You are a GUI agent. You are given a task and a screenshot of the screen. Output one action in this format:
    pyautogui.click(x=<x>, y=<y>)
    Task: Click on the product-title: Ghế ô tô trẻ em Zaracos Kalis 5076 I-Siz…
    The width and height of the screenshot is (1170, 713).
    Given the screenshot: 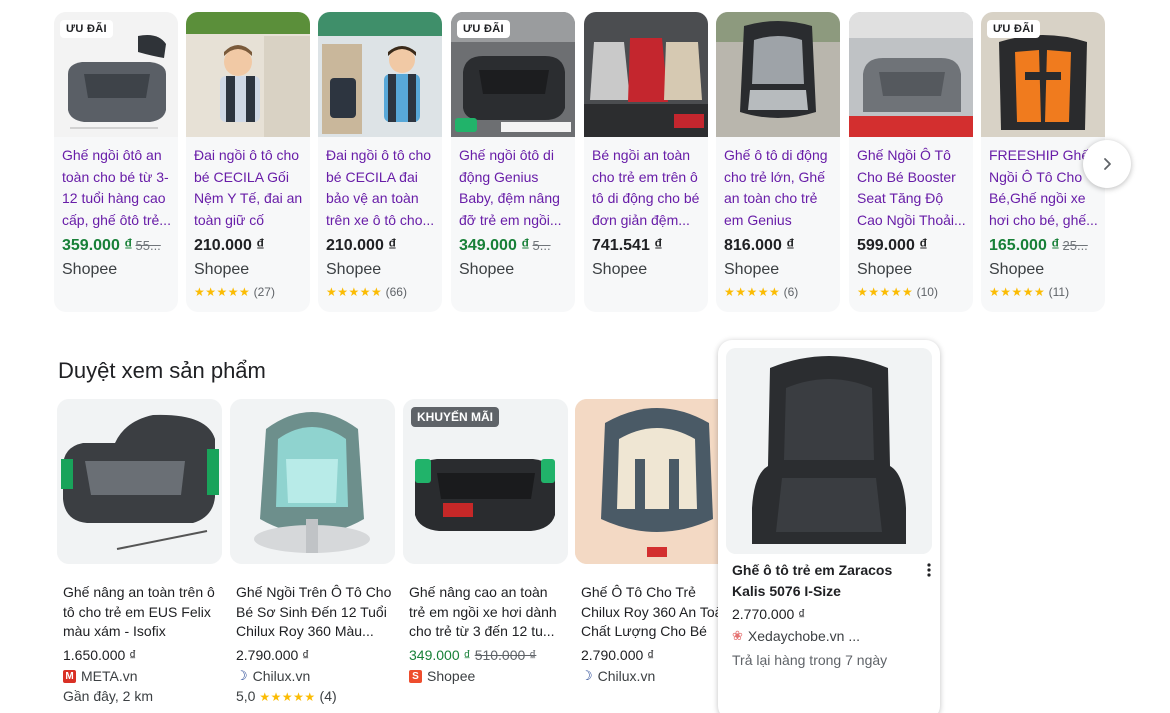 What is the action you would take?
    pyautogui.click(x=825, y=581)
    